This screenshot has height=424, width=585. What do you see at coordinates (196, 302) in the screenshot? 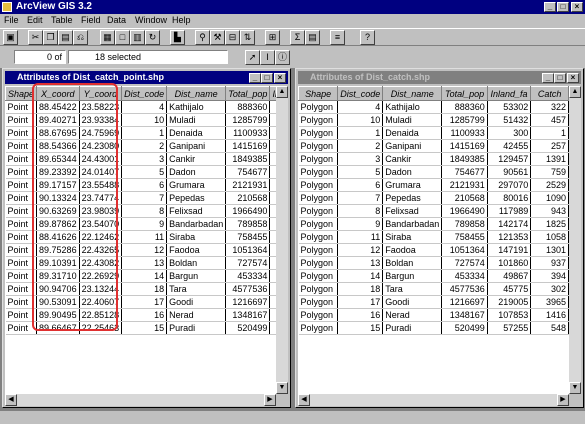
I see `table-cell: Goodi` at bounding box center [196, 302].